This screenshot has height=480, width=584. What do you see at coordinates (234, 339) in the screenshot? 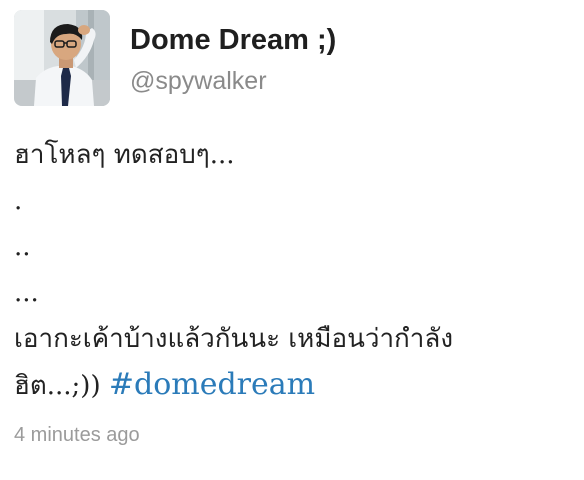
I see `tweet-line: เอากะเค้าบ้างแล้วกันนะ เหมือนว่ากำลัง` at bounding box center [234, 339].